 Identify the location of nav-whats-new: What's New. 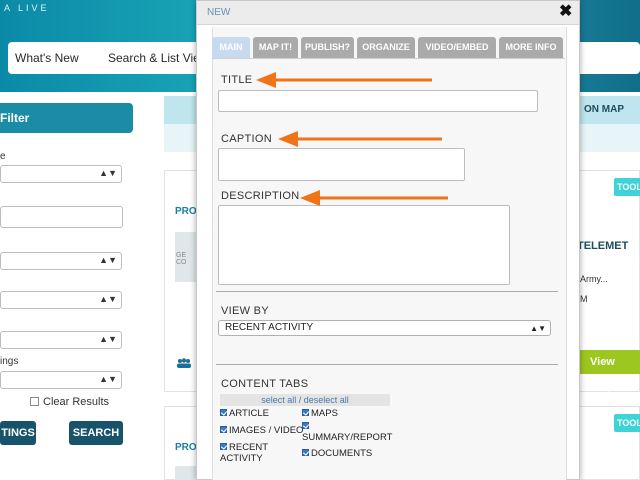
(47, 58).